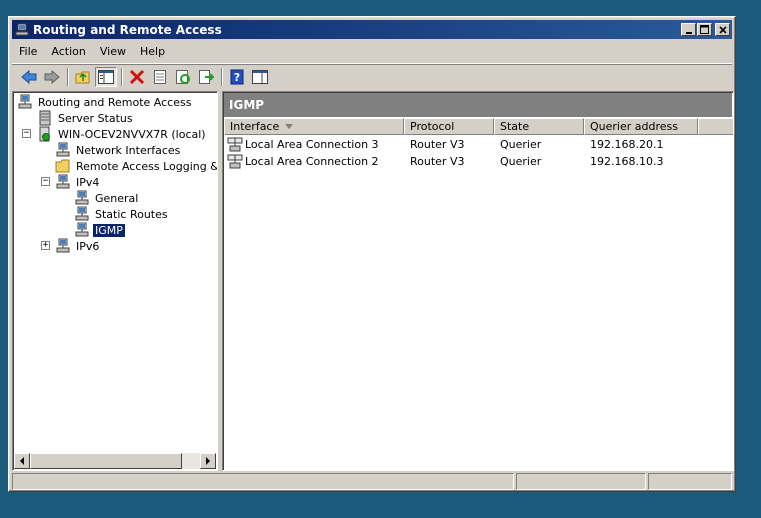 This screenshot has width=761, height=518. What do you see at coordinates (68, 51) in the screenshot?
I see `menu-action: Action` at bounding box center [68, 51].